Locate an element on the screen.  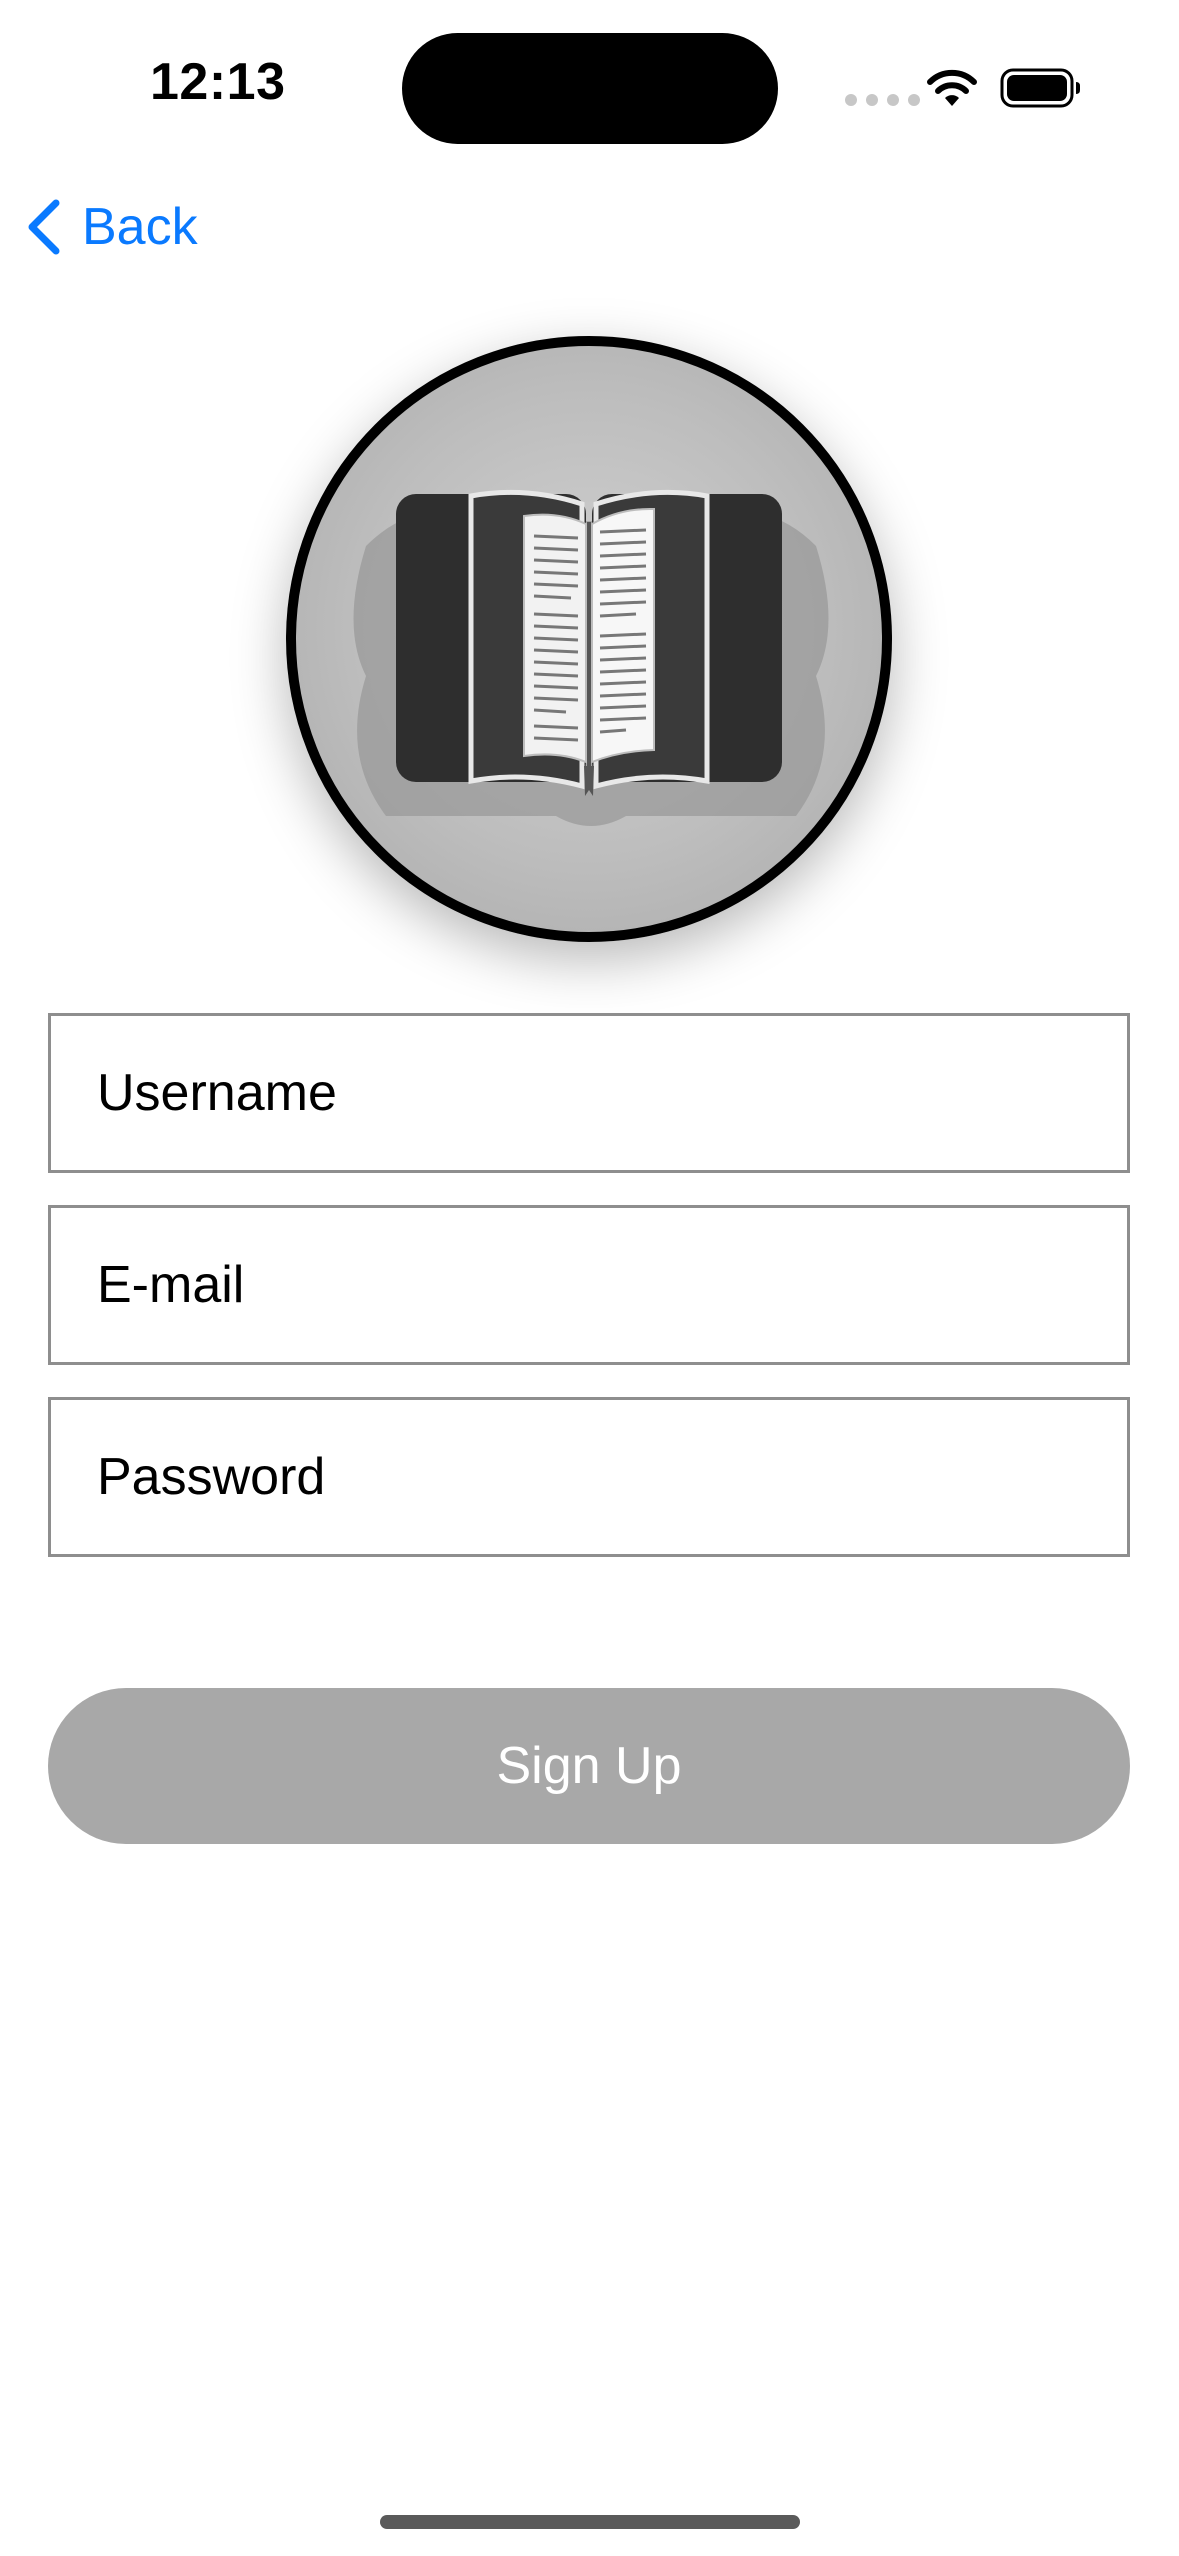
back-button: Back is located at coordinates (111, 227).